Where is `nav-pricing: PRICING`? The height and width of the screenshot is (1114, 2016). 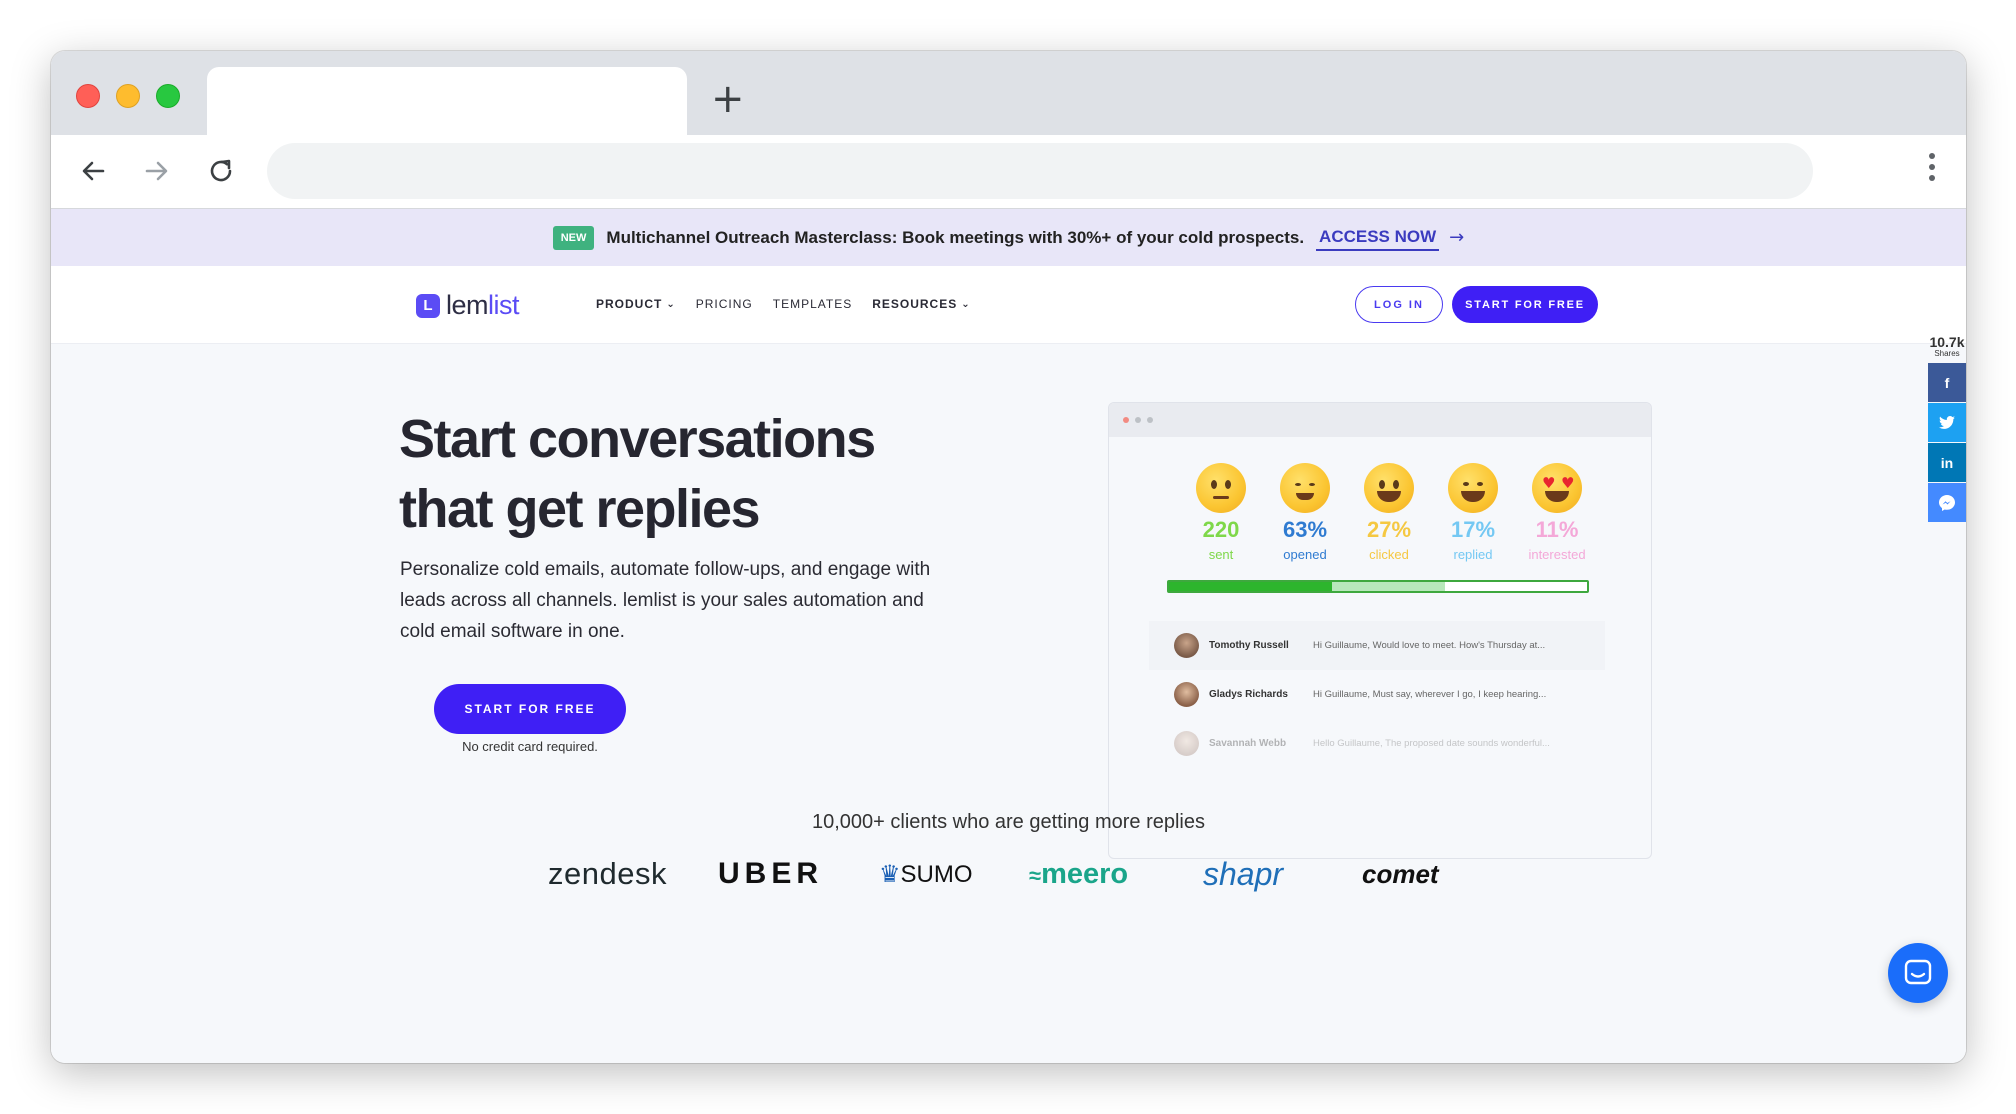
nav-pricing: PRICING is located at coordinates (724, 304).